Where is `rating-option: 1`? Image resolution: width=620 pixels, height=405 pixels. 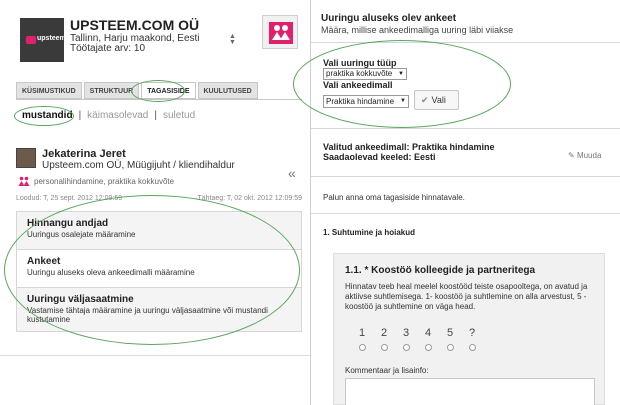
rating-option: 1 is located at coordinates (362, 339).